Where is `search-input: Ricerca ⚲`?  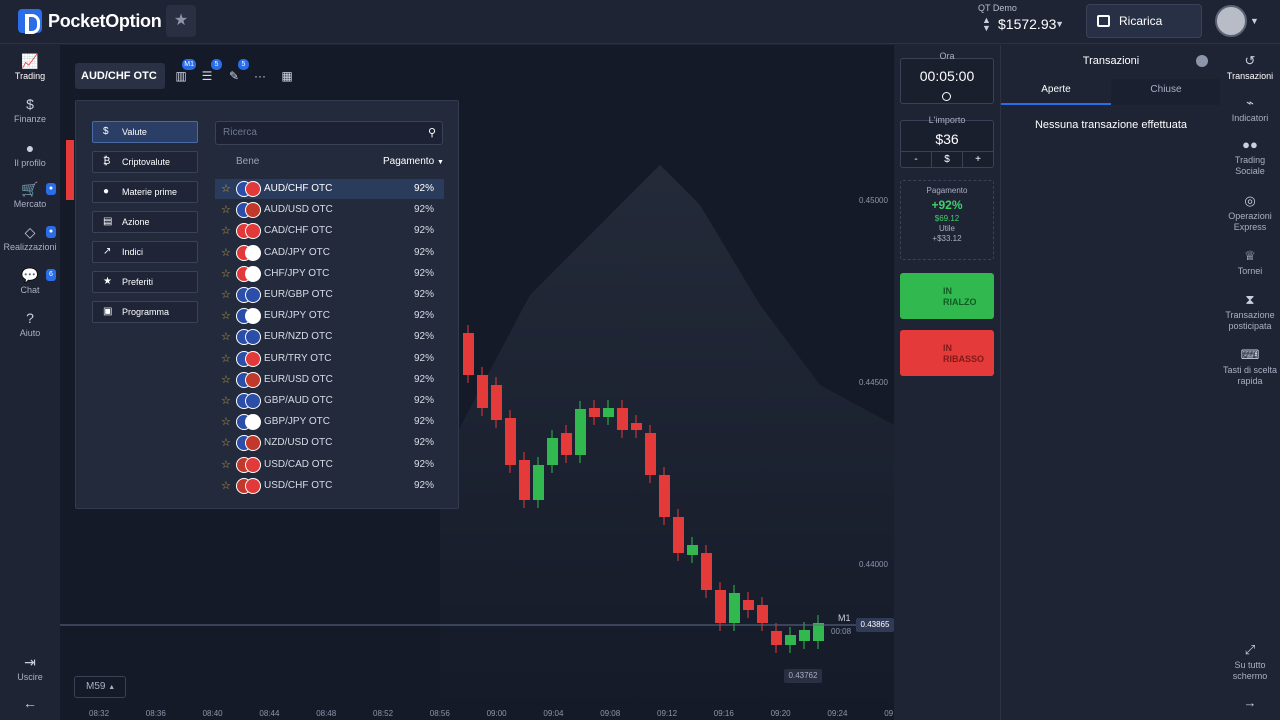
search-input: Ricerca ⚲ is located at coordinates (329, 133).